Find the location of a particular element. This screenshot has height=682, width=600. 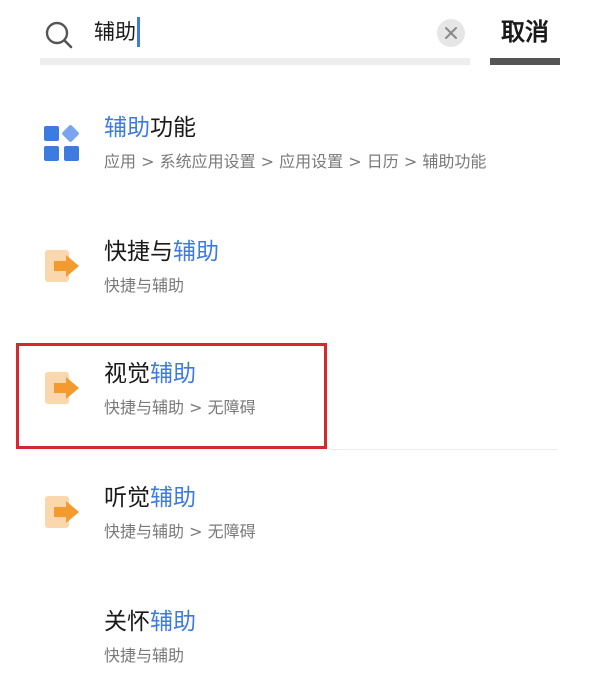

search-query-text: 辅助 is located at coordinates (115, 32).